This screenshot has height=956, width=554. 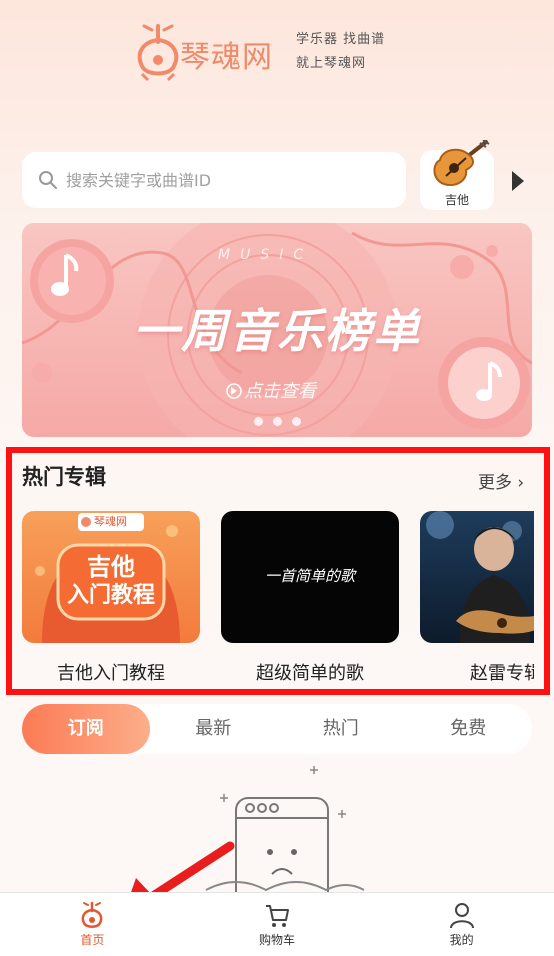 I want to click on instrument-guitar-button: 吉他, so click(x=457, y=175).